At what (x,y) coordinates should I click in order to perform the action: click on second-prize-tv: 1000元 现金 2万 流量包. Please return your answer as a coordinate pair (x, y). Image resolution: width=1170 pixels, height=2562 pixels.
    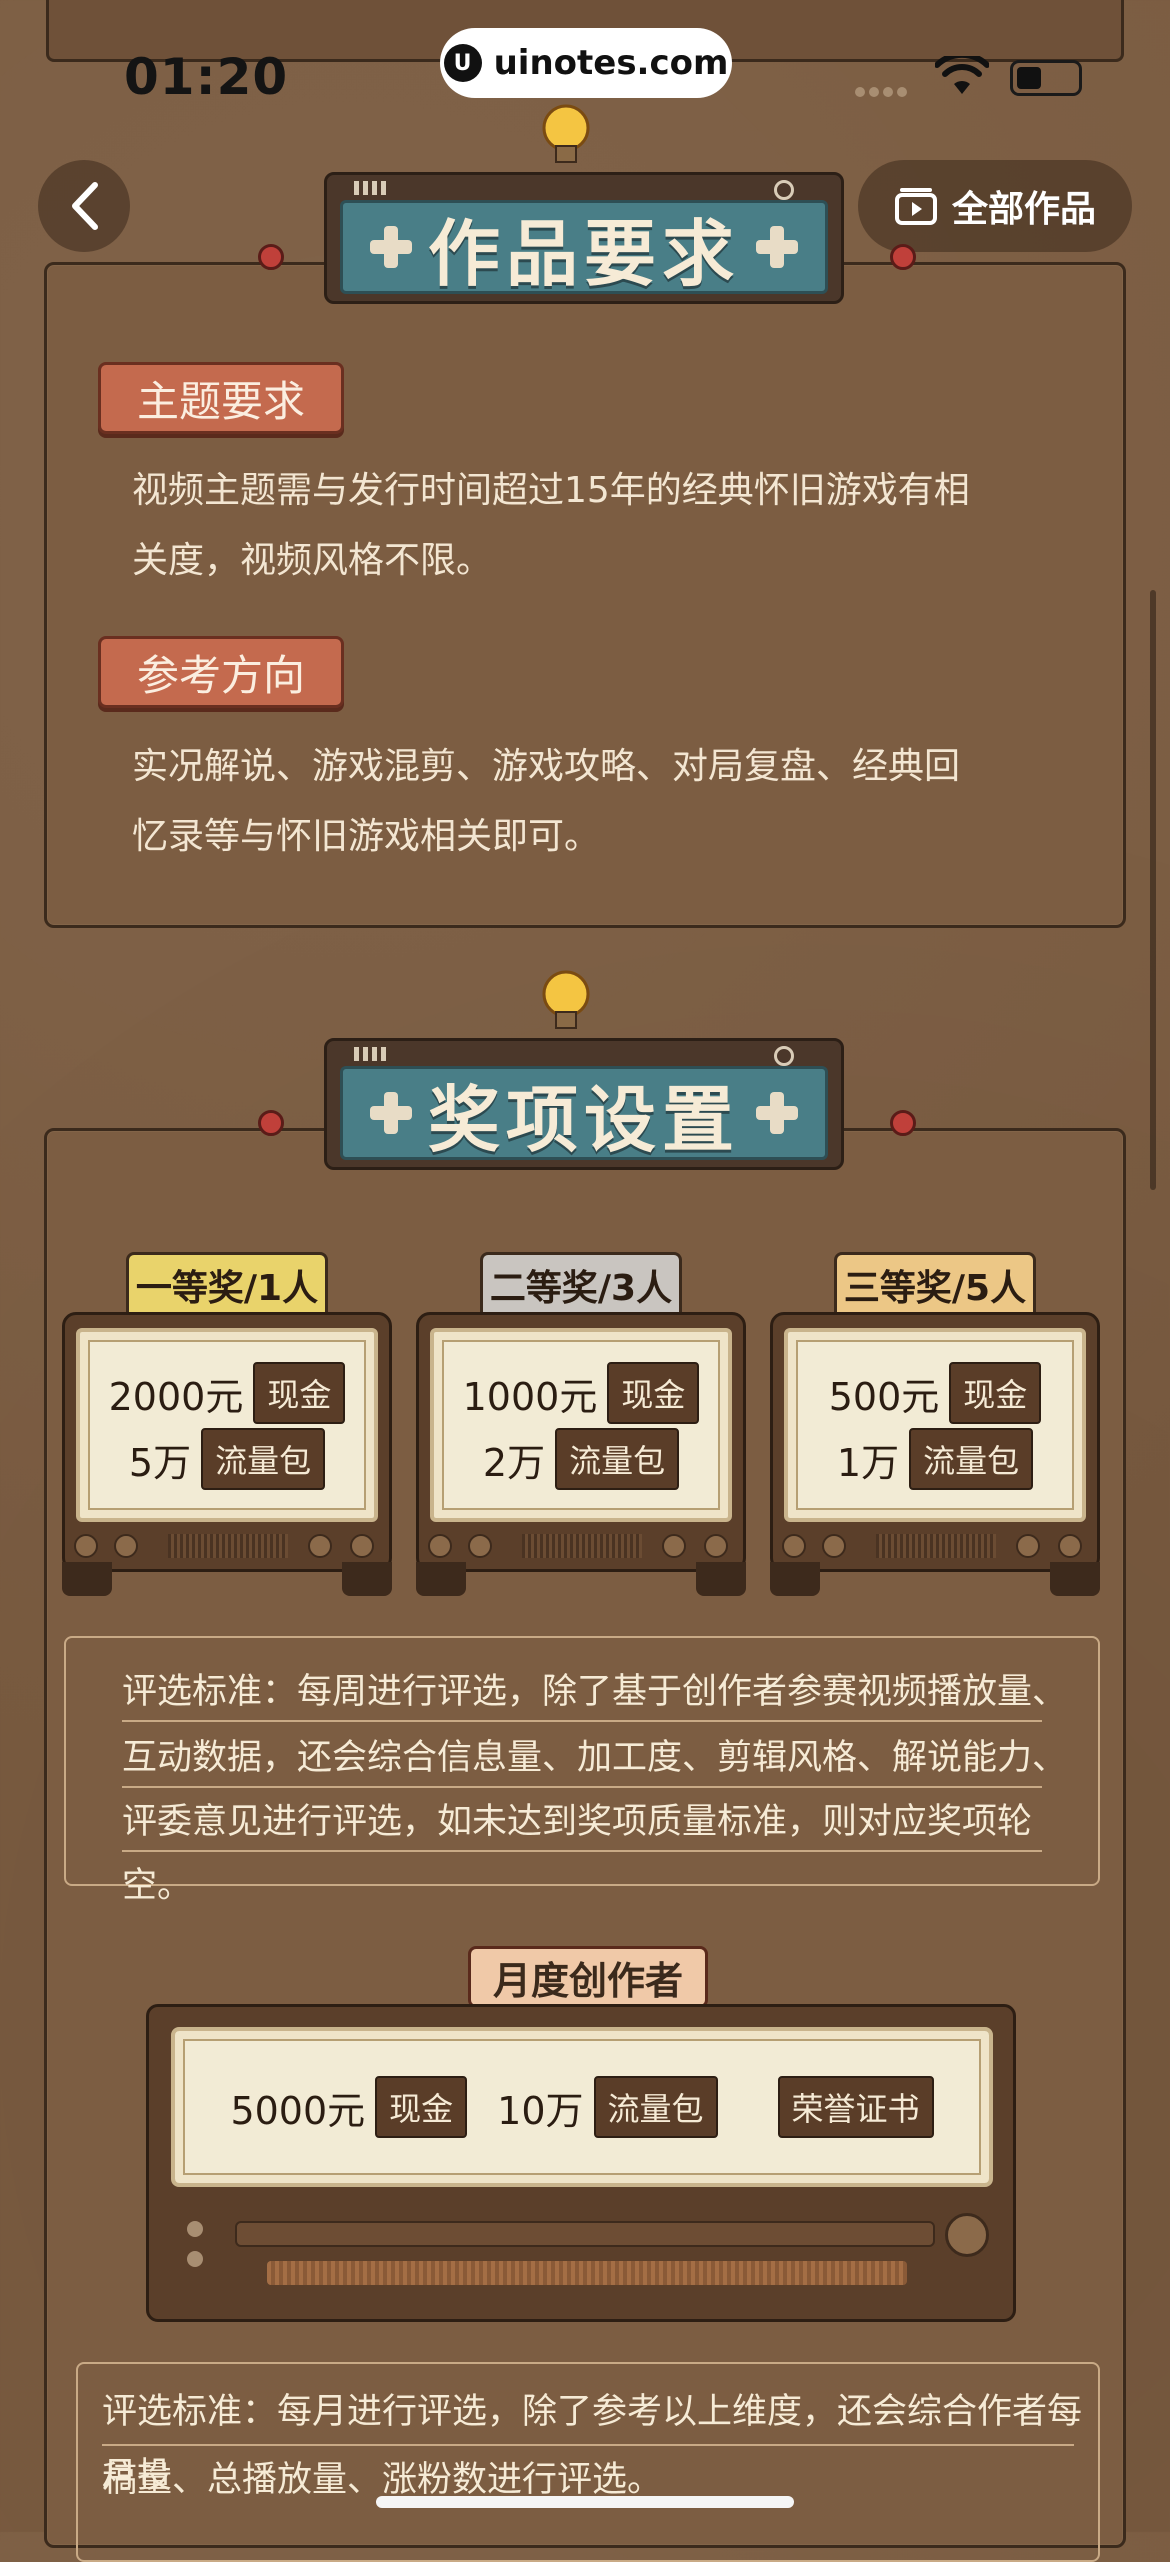
    Looking at the image, I should click on (581, 1457).